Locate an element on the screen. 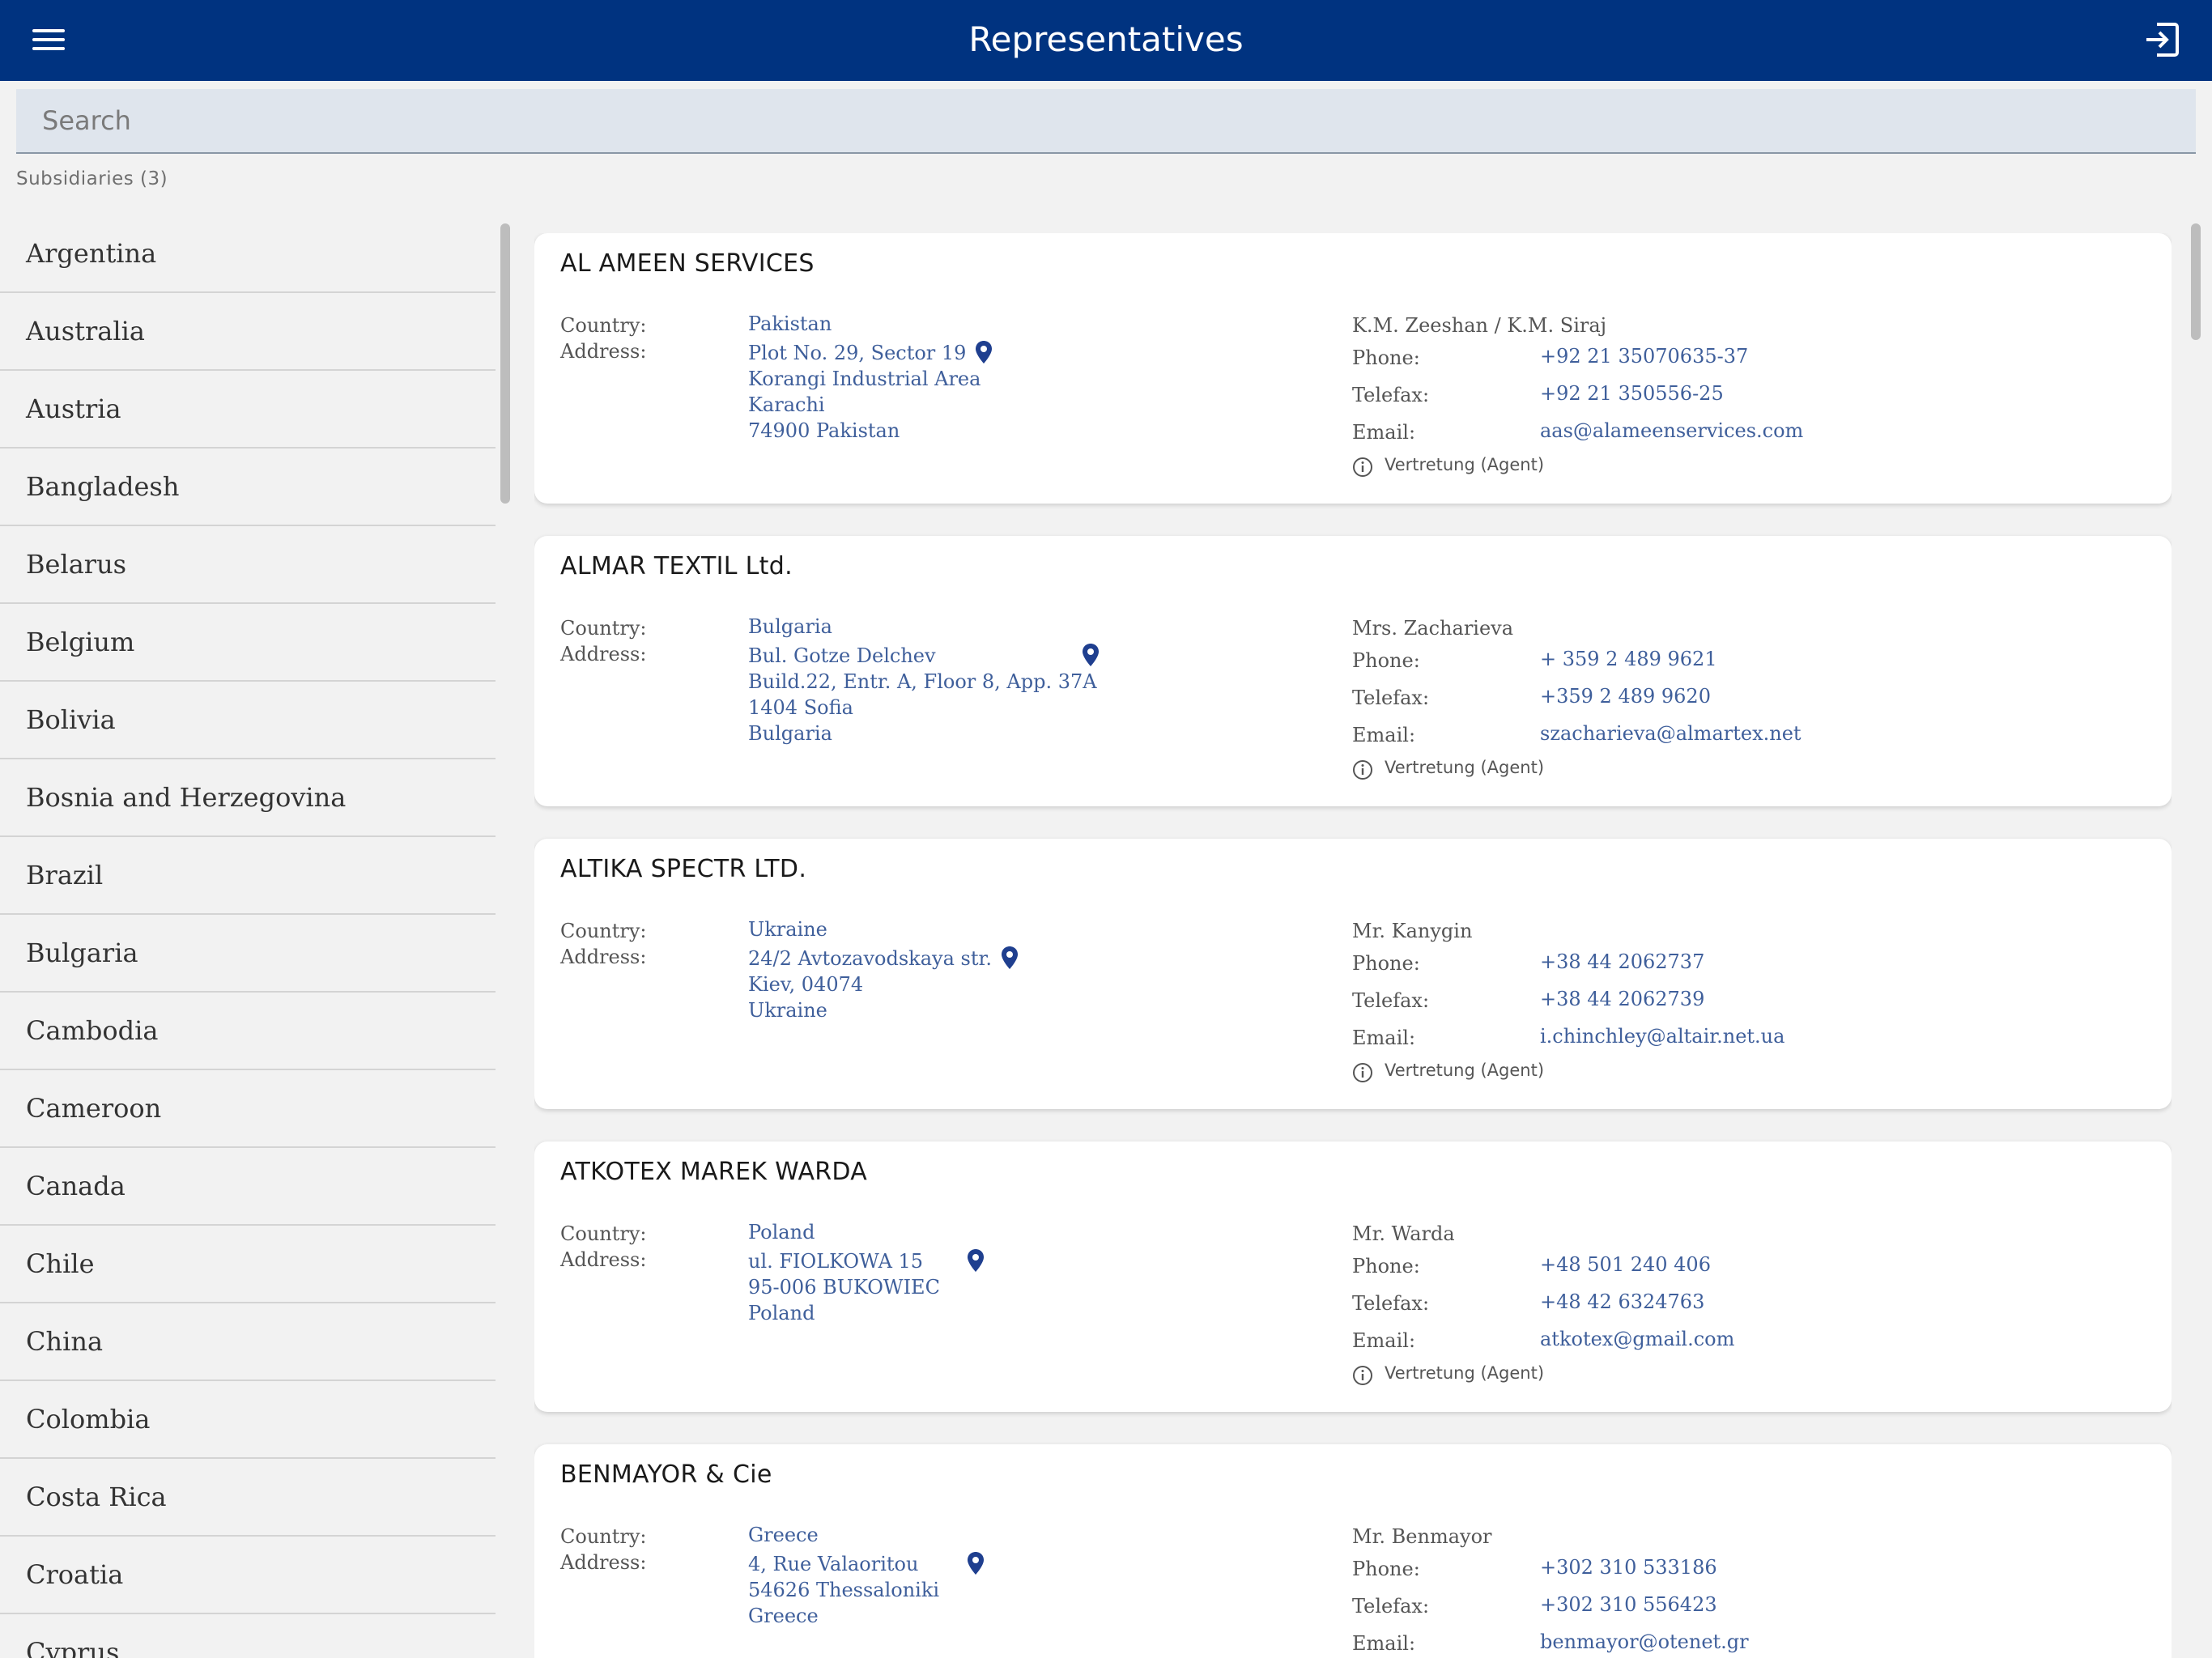 Image resolution: width=2212 pixels, height=1658 pixels. address-line: 1404 Sofia is located at coordinates (923, 708).